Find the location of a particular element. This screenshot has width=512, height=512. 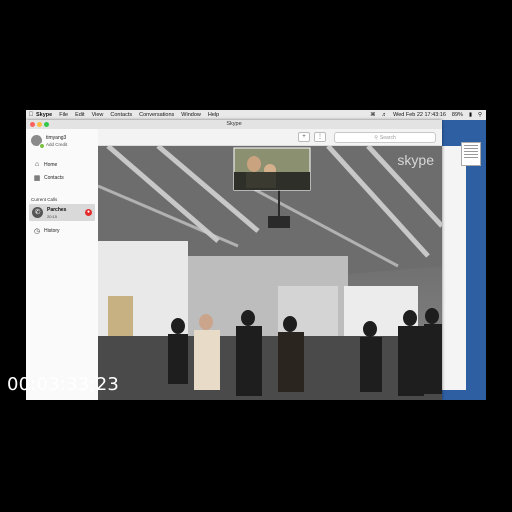

volume-icon: ♬ is located at coordinates (385, 115).